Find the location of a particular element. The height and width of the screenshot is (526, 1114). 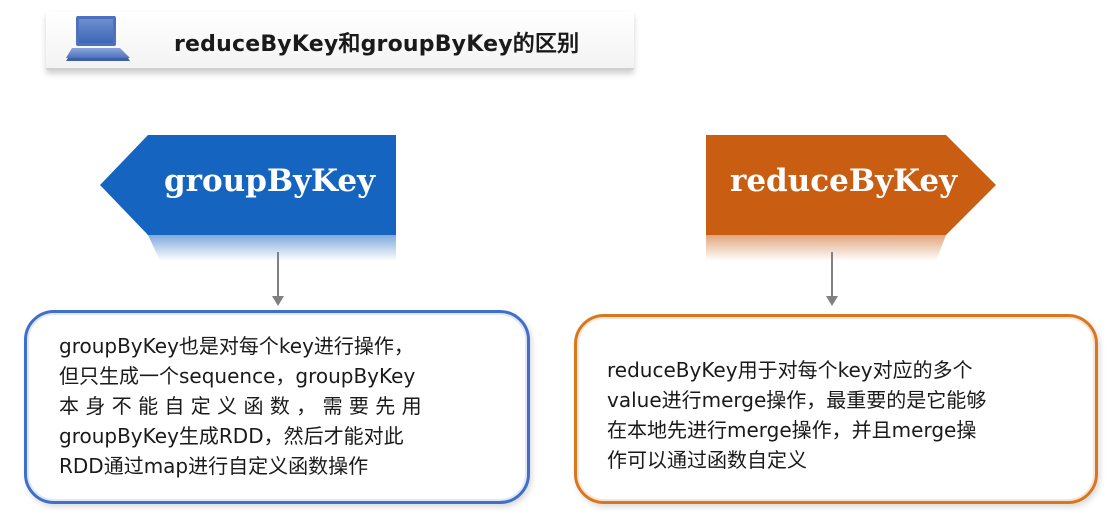

page-title: reduceByKey和groupByKey的区别 is located at coordinates (377, 44).